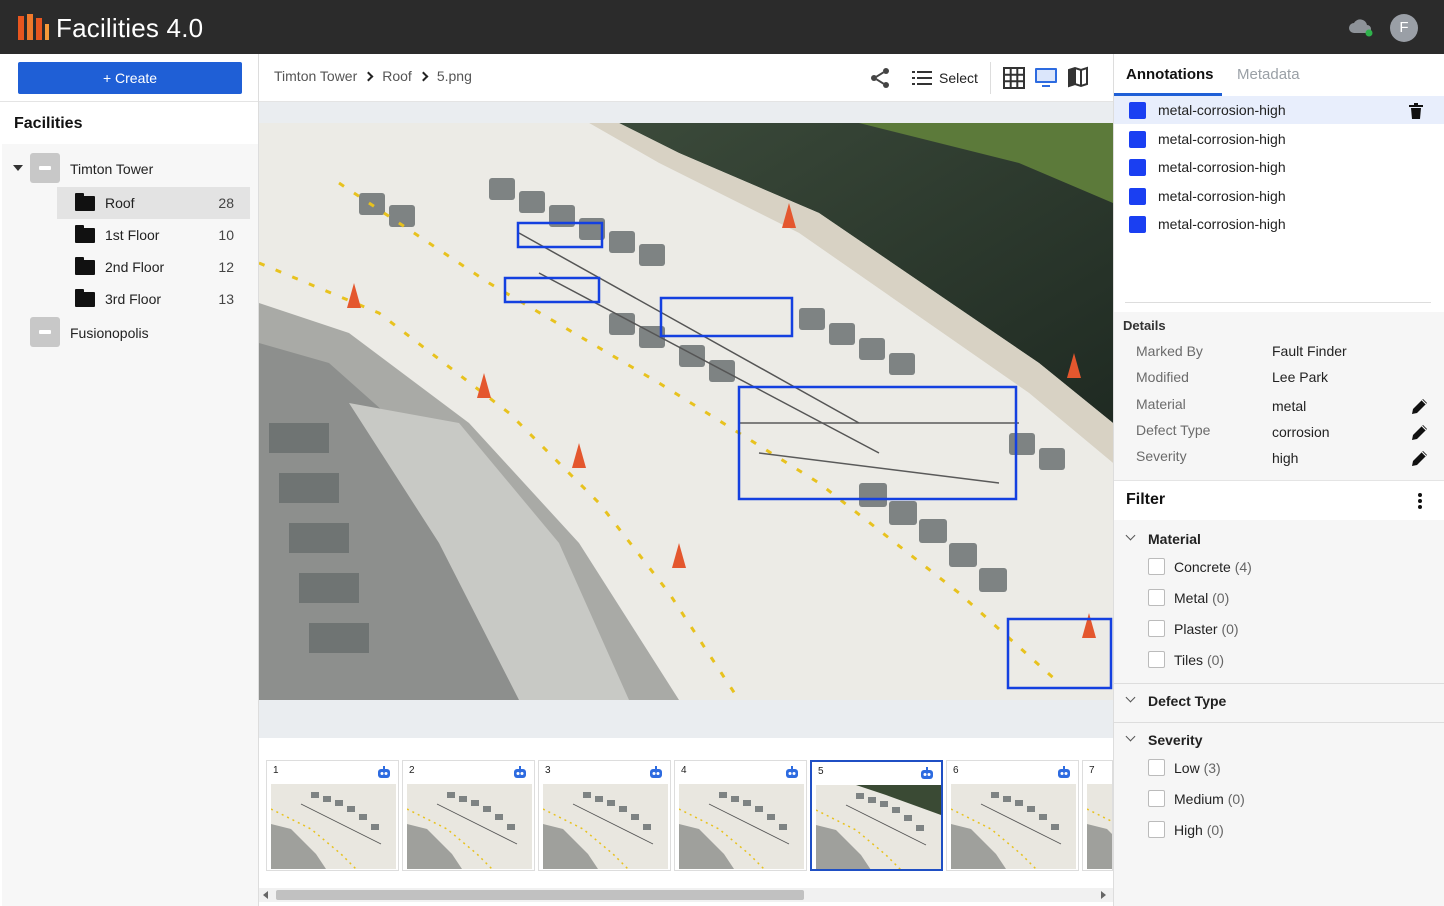  I want to click on thumbnail: 2, so click(468, 815).